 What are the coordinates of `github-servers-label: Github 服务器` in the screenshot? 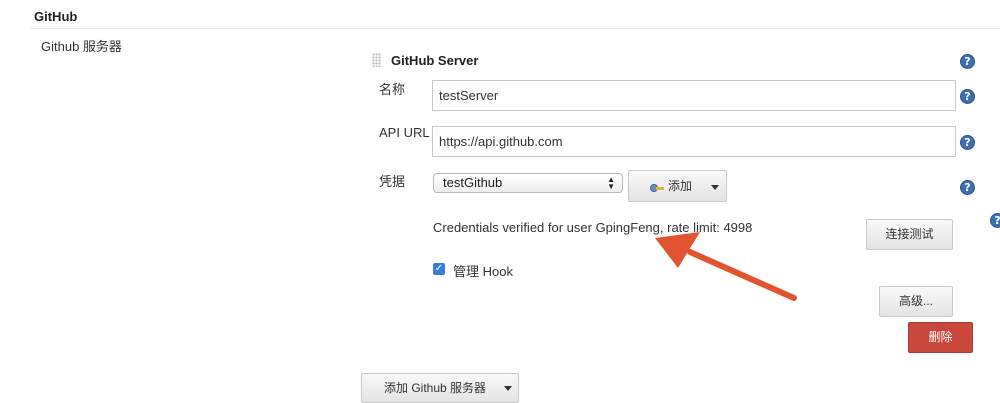 It's located at (81, 46).